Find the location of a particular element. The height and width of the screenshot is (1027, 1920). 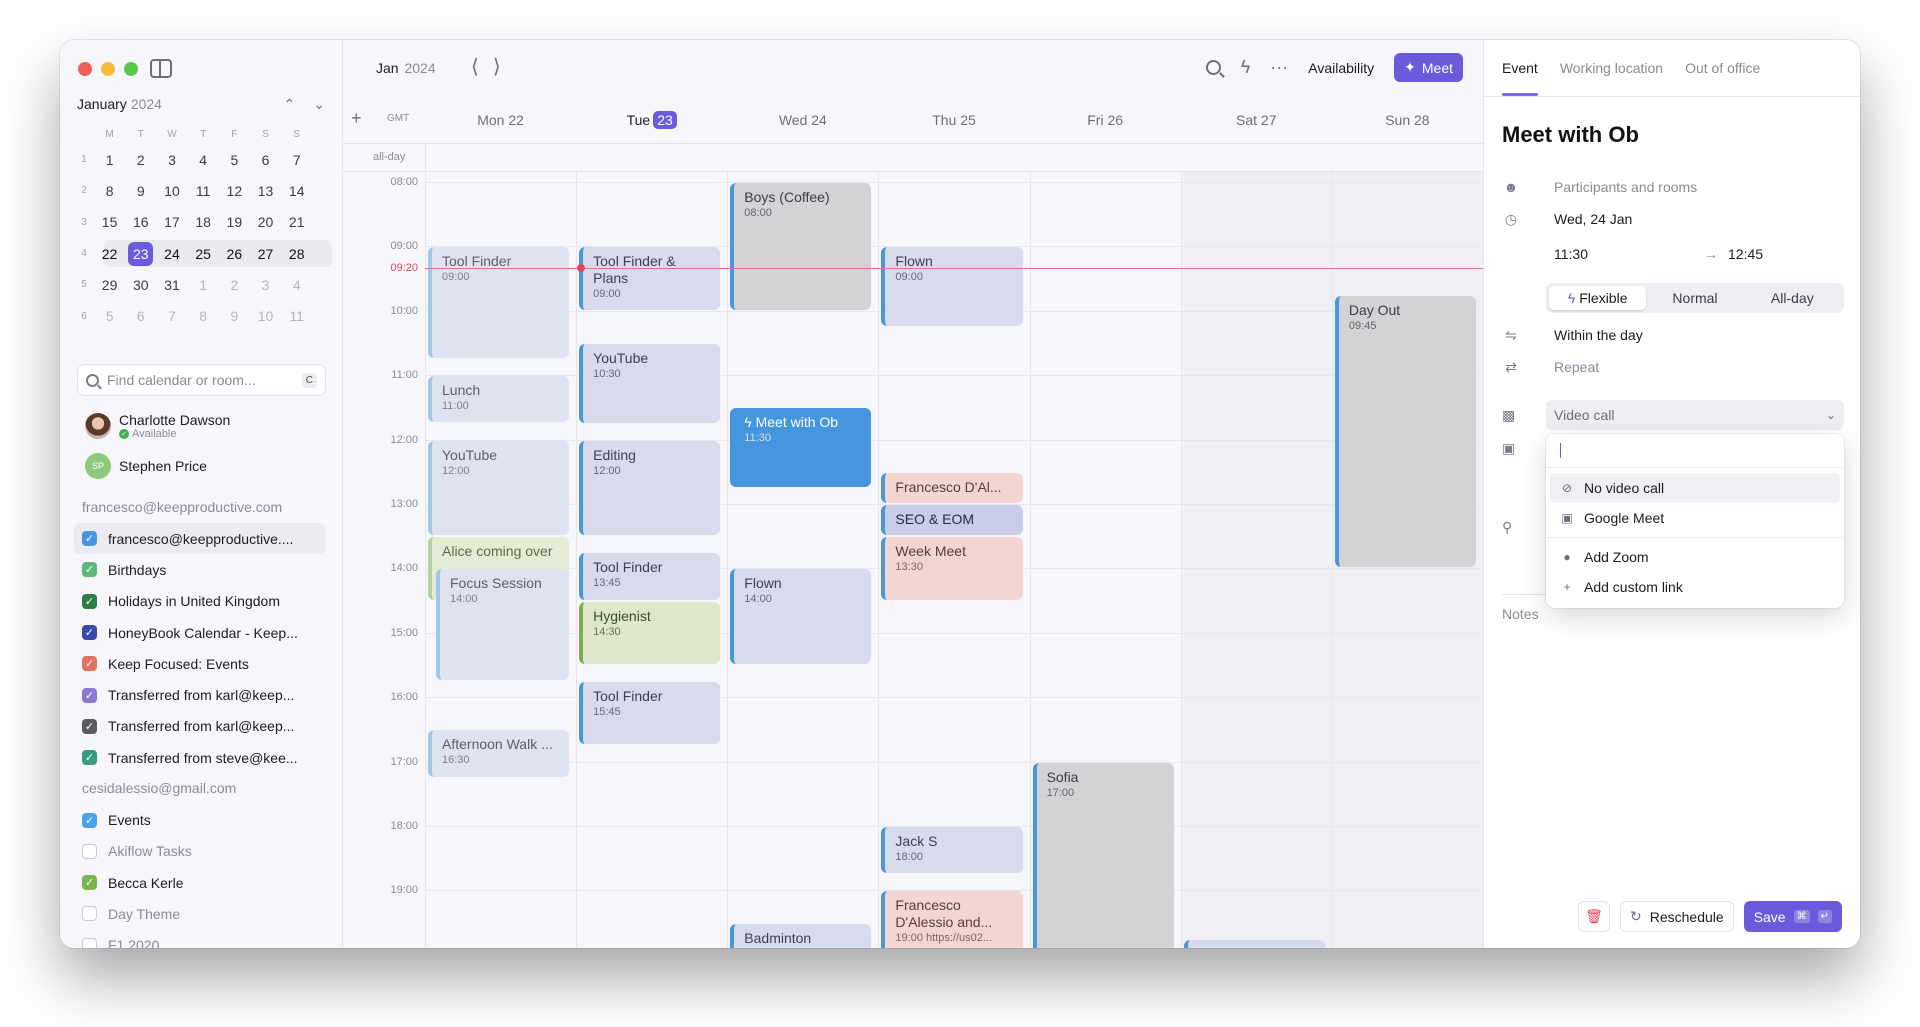

tab-working-location: Working location is located at coordinates (1611, 68).